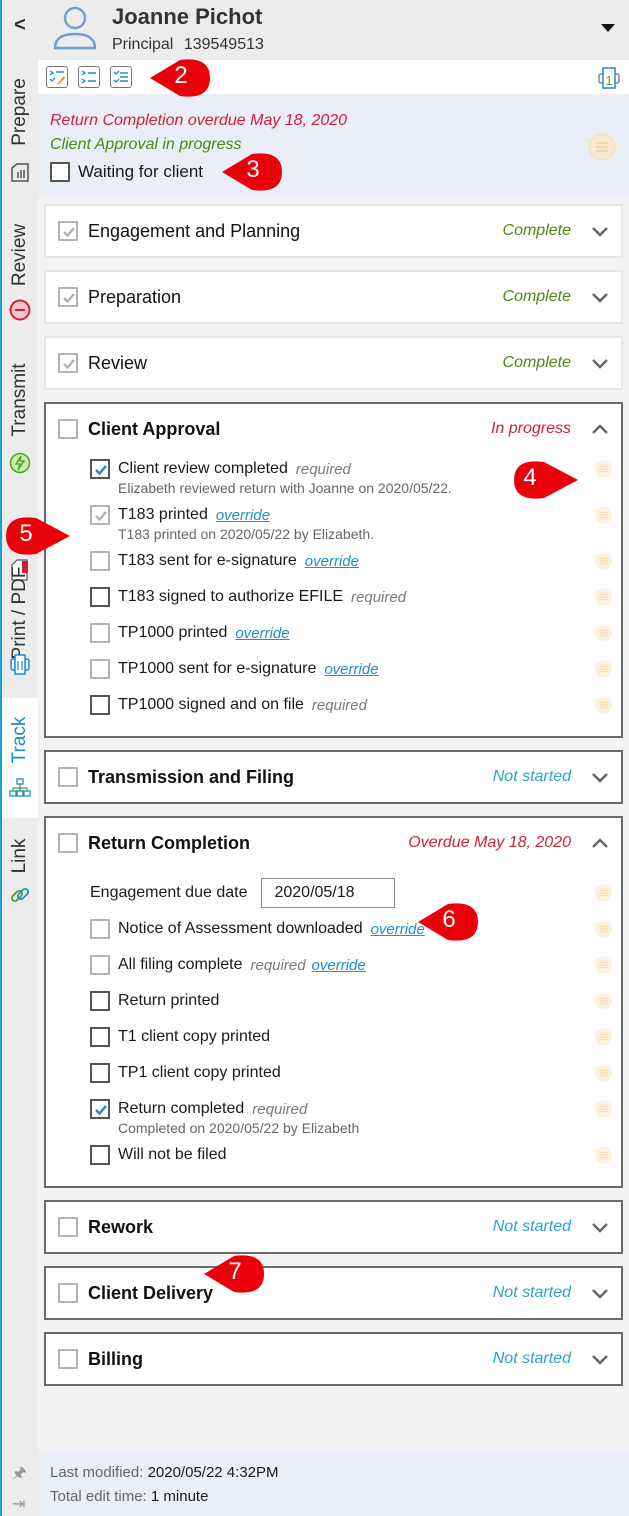 Image resolution: width=629 pixels, height=1516 pixels. I want to click on section-transmission-and-filing: Transmission and Filing Not started, so click(333, 777).